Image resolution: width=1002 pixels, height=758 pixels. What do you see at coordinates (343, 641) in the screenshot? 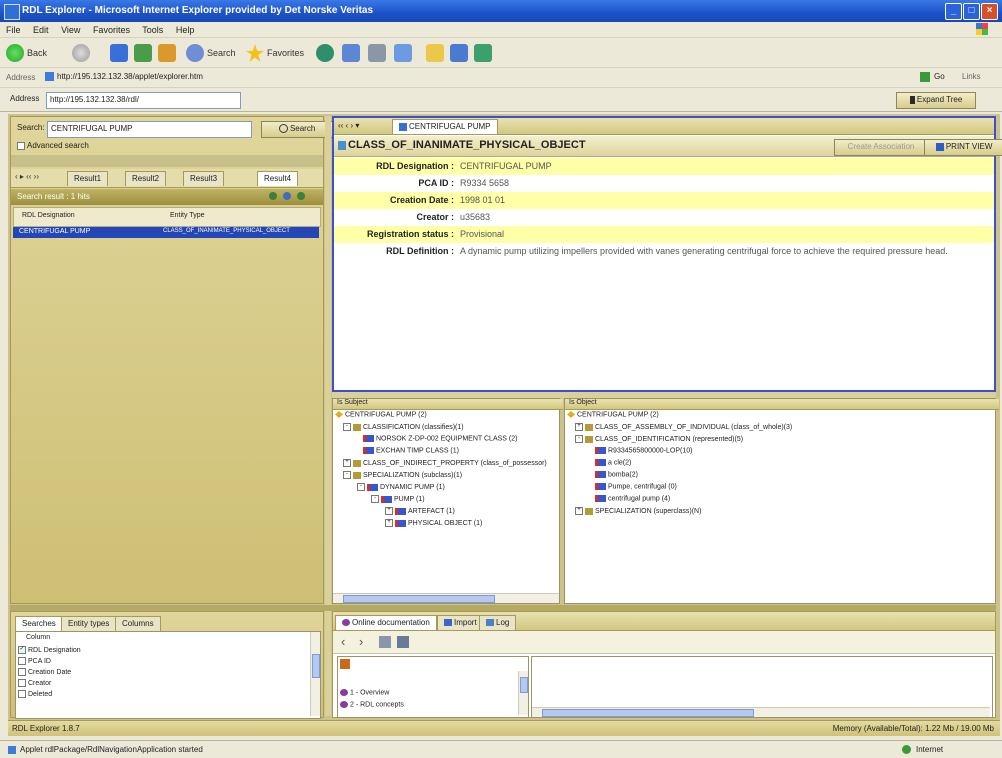
I see `doc-back-button: ‹` at bounding box center [343, 641].